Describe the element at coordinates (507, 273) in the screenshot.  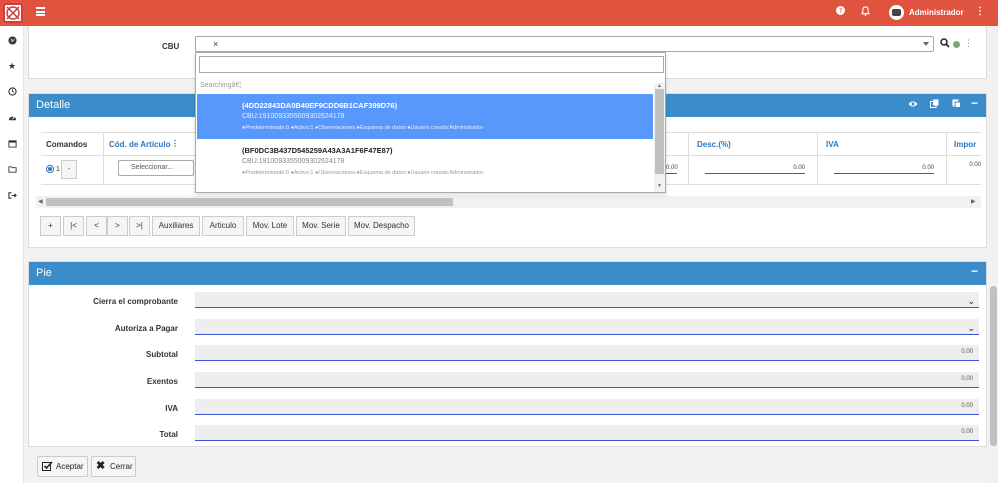
I see `pie-header: Pie −` at that location.